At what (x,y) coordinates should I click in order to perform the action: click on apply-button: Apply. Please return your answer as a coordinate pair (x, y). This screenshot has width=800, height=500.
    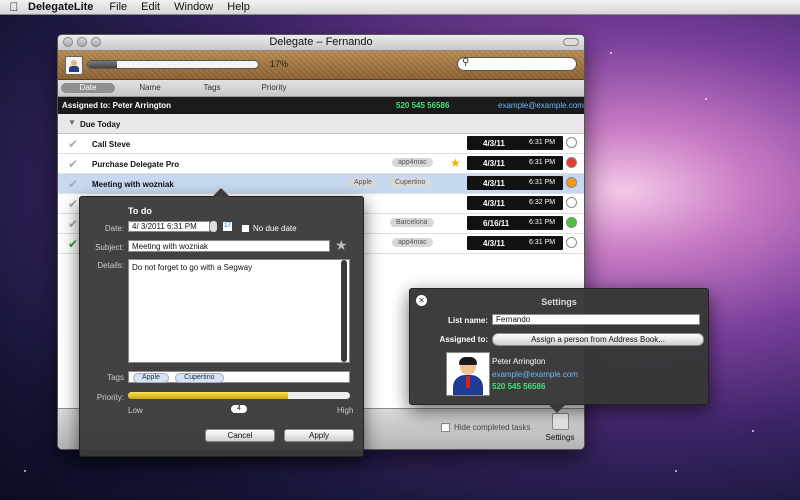
    Looking at the image, I should click on (319, 435).